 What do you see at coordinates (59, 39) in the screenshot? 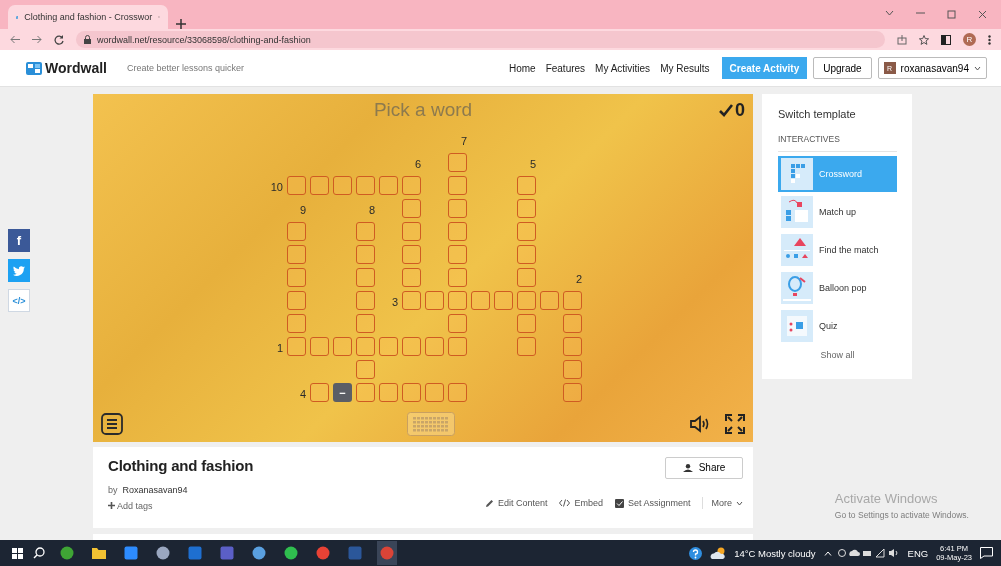
I see `reload-icon` at bounding box center [59, 39].